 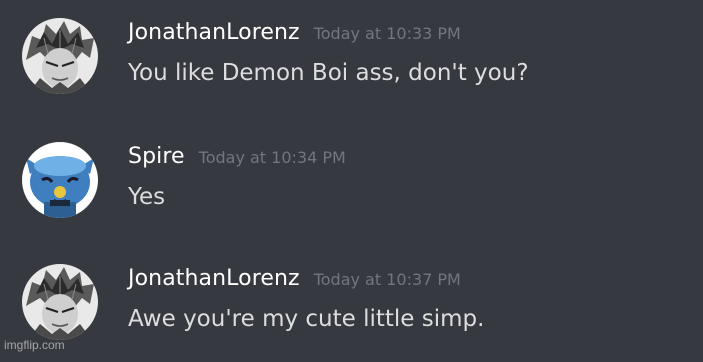 I want to click on timestamp: Today at 10:37 PM, so click(x=387, y=279).